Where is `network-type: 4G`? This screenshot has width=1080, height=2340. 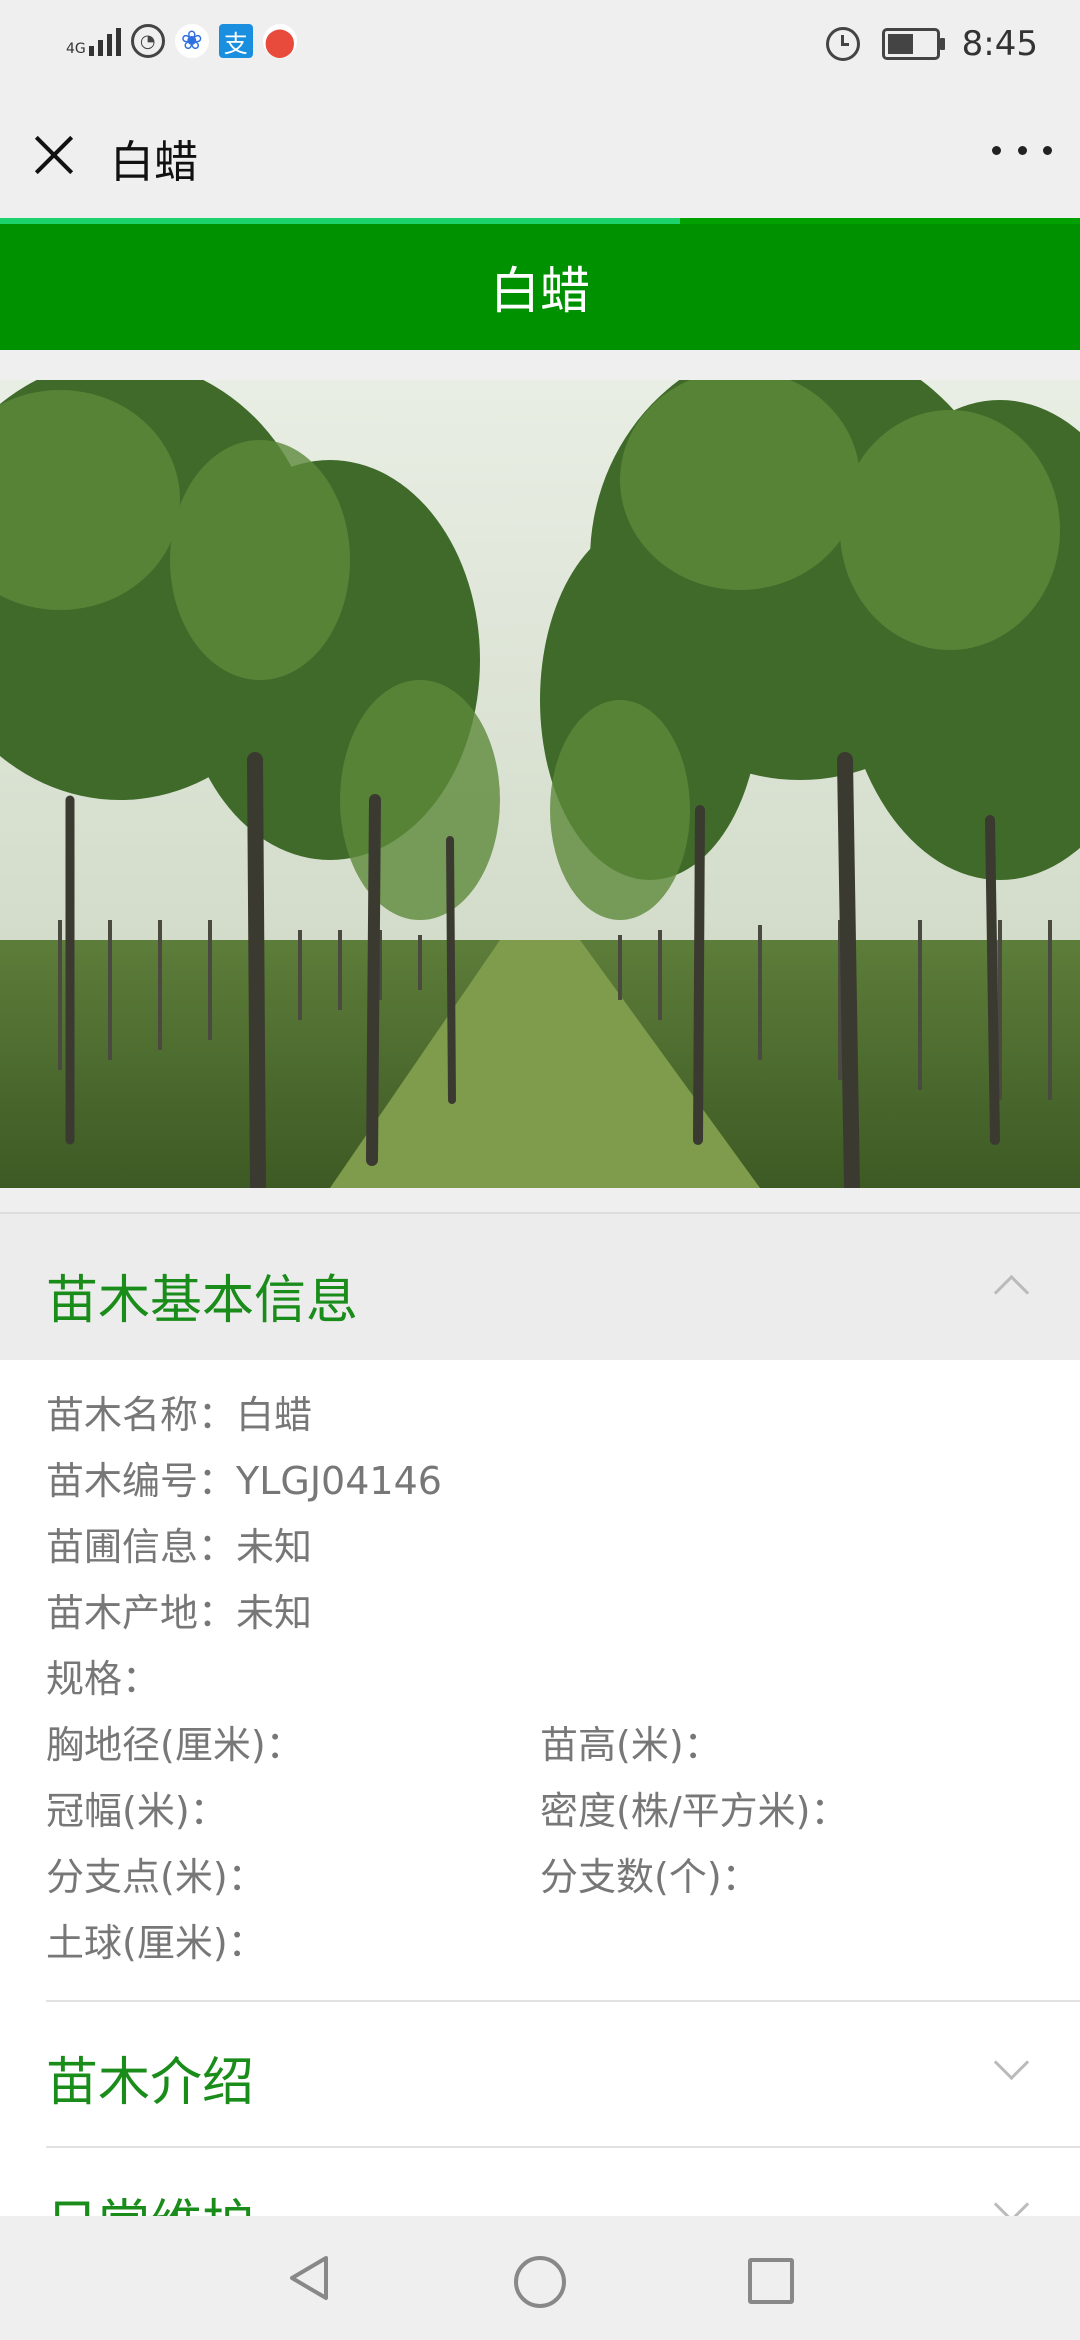 network-type: 4G is located at coordinates (76, 49).